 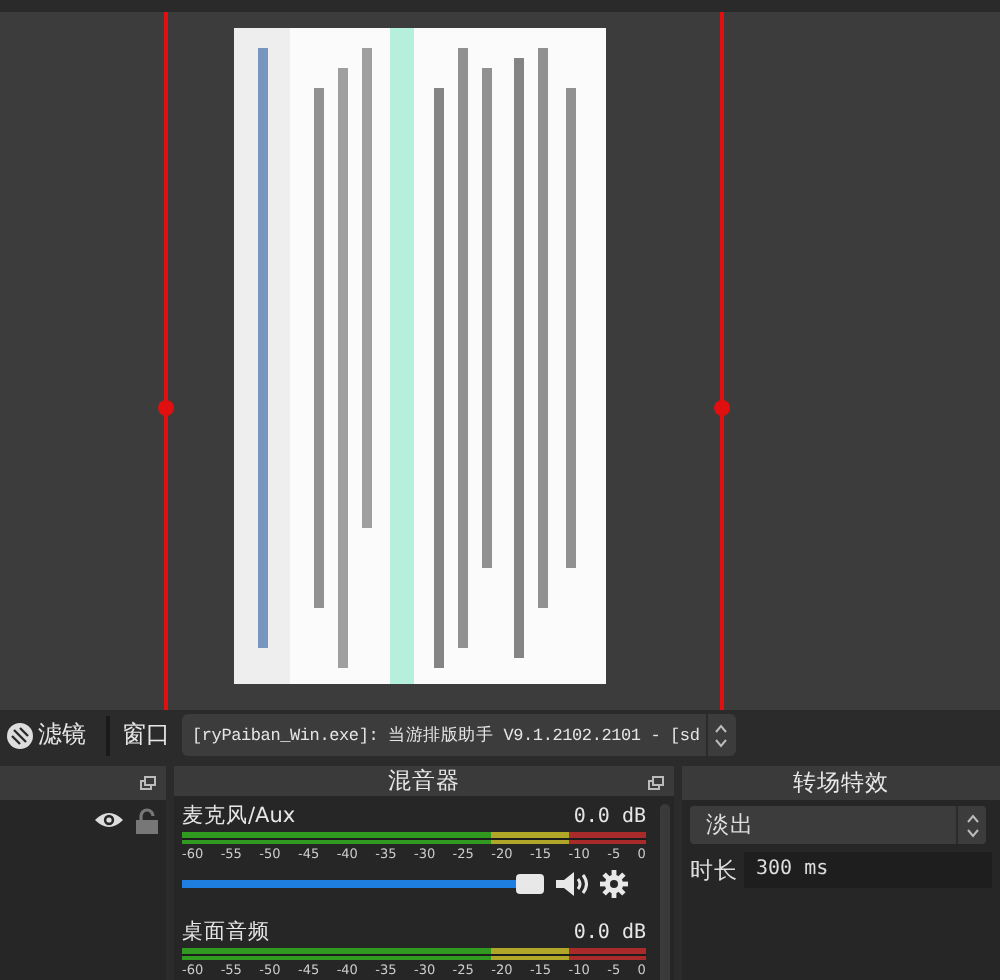 I want to click on duration-label: 时长, so click(x=714, y=870).